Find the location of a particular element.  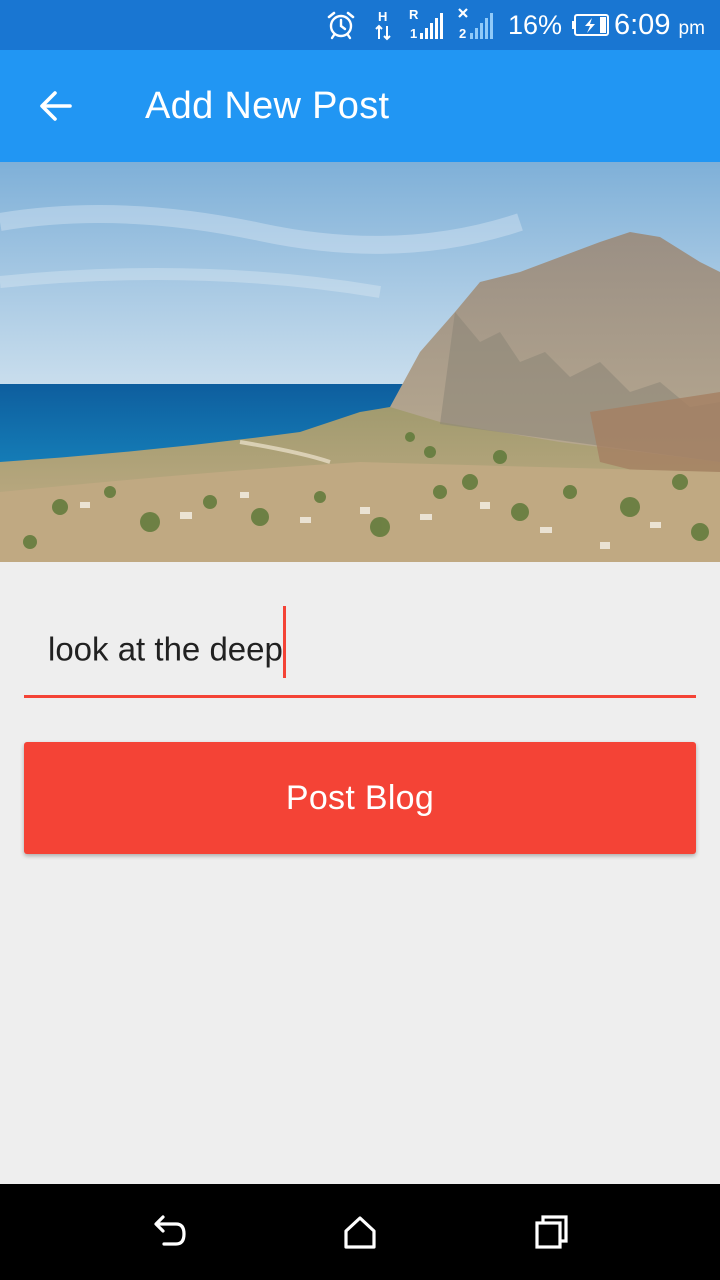

battery-charging-icon is located at coordinates (590, 25).